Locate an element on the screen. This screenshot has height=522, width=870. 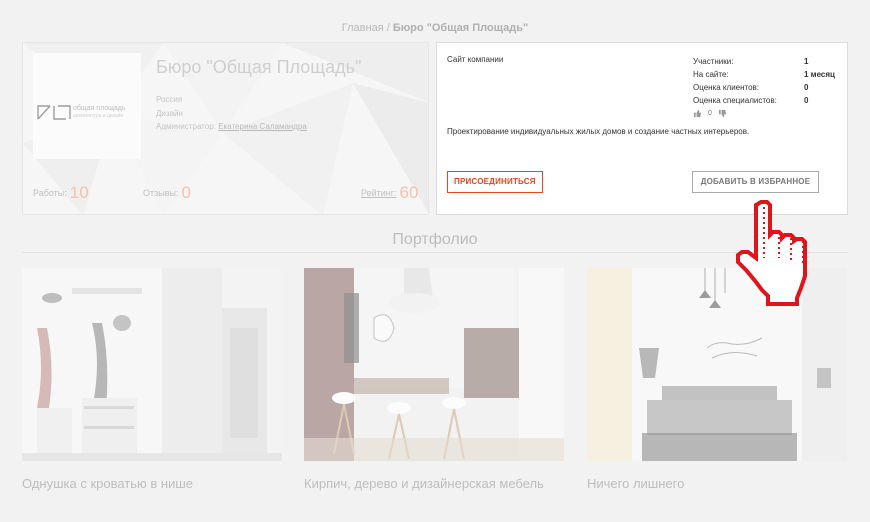
logo-subtitle: архитектура и дизайн is located at coordinates (98, 116).